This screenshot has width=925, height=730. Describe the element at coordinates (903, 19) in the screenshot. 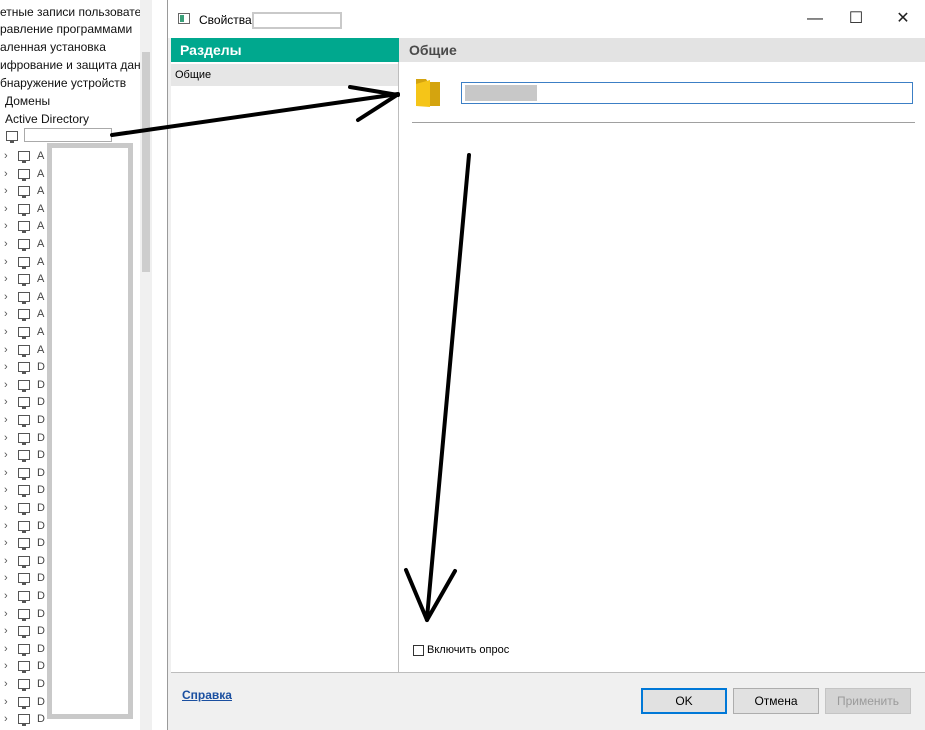

I see `close-button: ✕` at that location.